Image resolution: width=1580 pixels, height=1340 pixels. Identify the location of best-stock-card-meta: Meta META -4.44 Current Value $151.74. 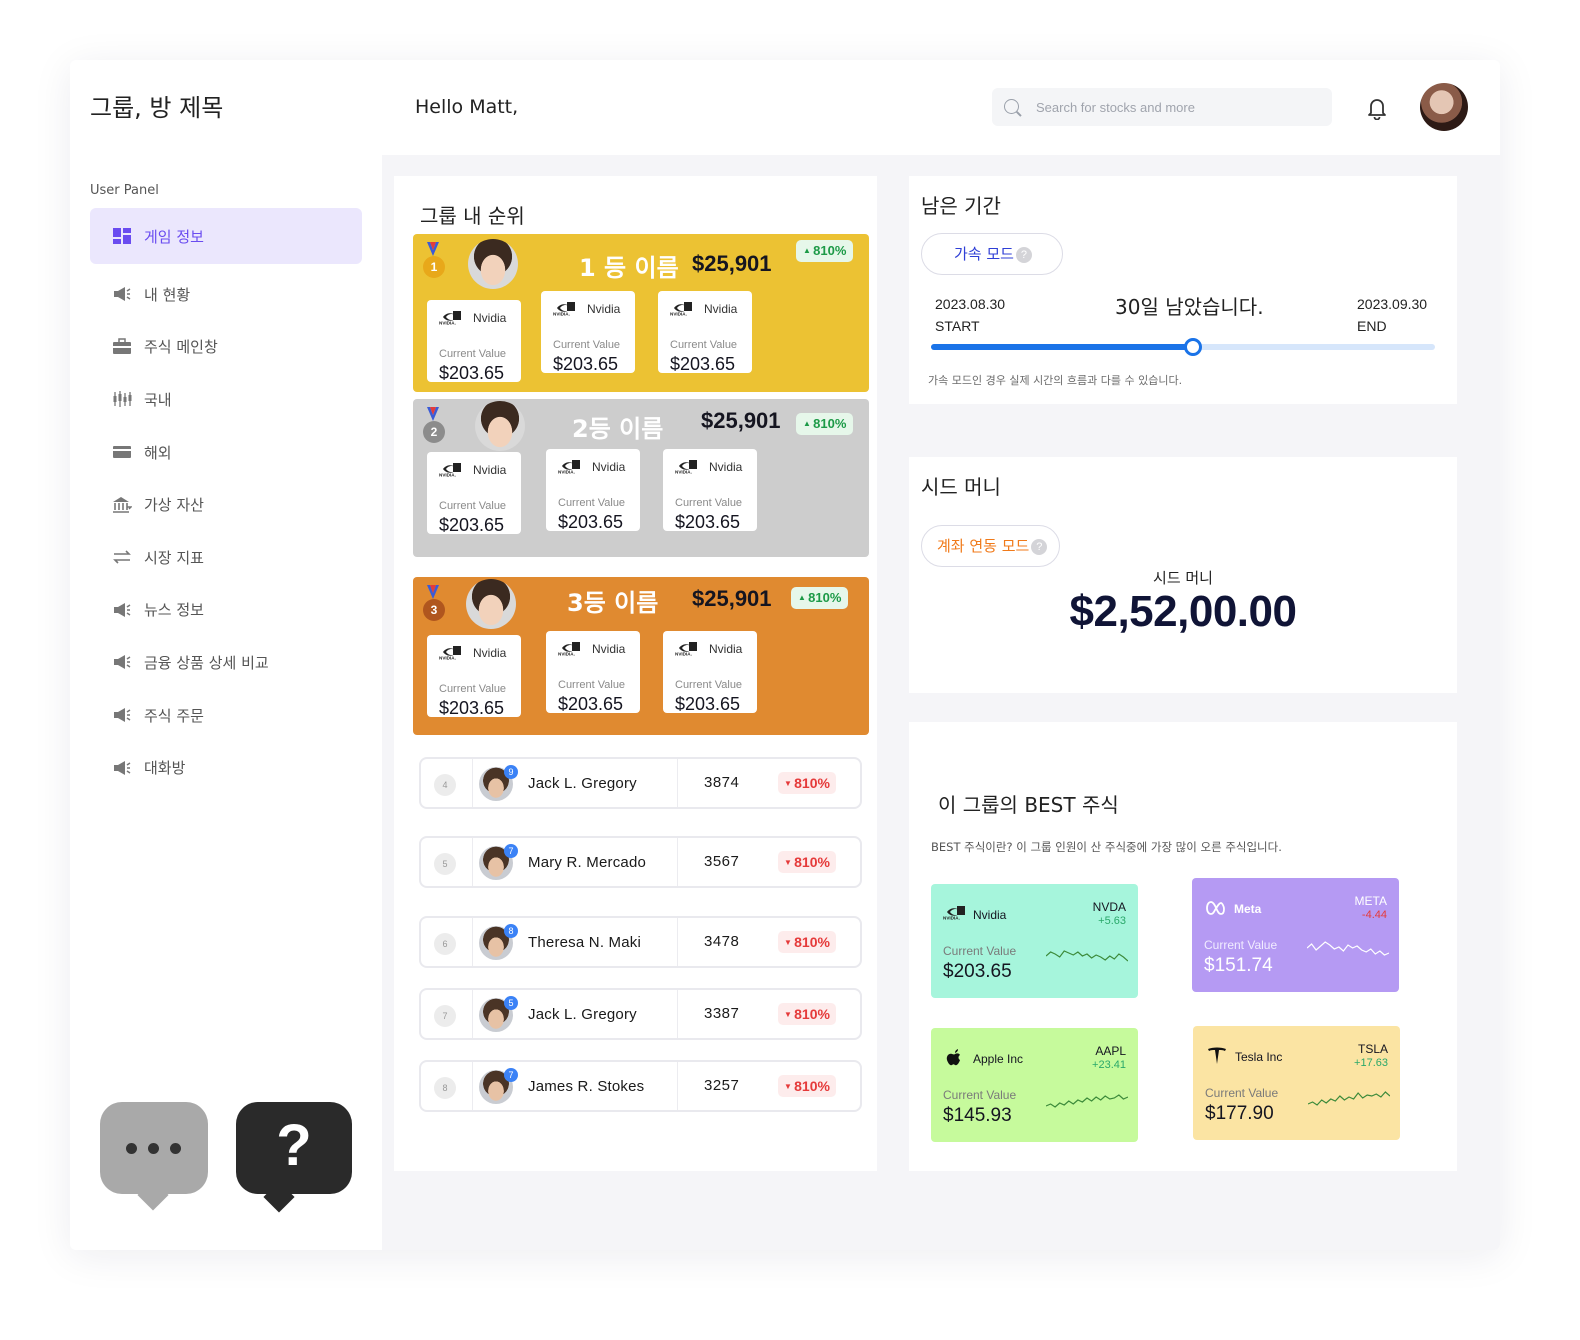
(1295, 935).